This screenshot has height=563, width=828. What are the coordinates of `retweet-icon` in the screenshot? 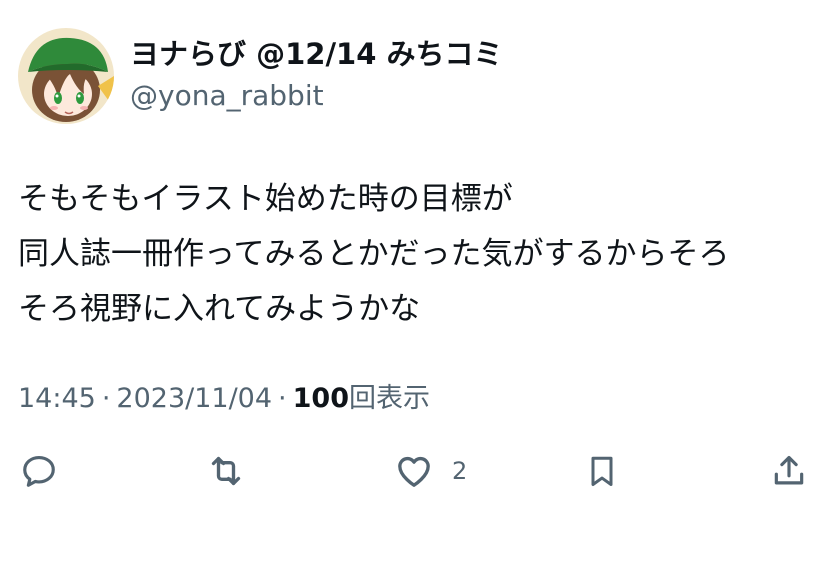 It's located at (226, 471).